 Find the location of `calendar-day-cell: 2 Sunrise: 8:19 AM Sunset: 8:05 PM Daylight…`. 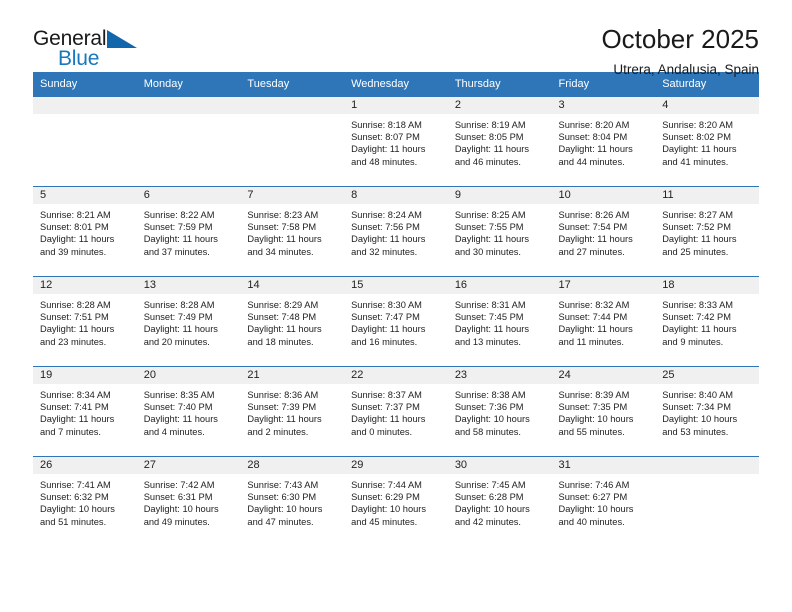

calendar-day-cell: 2 Sunrise: 8:19 AM Sunset: 8:05 PM Daylight… is located at coordinates (499, 141).